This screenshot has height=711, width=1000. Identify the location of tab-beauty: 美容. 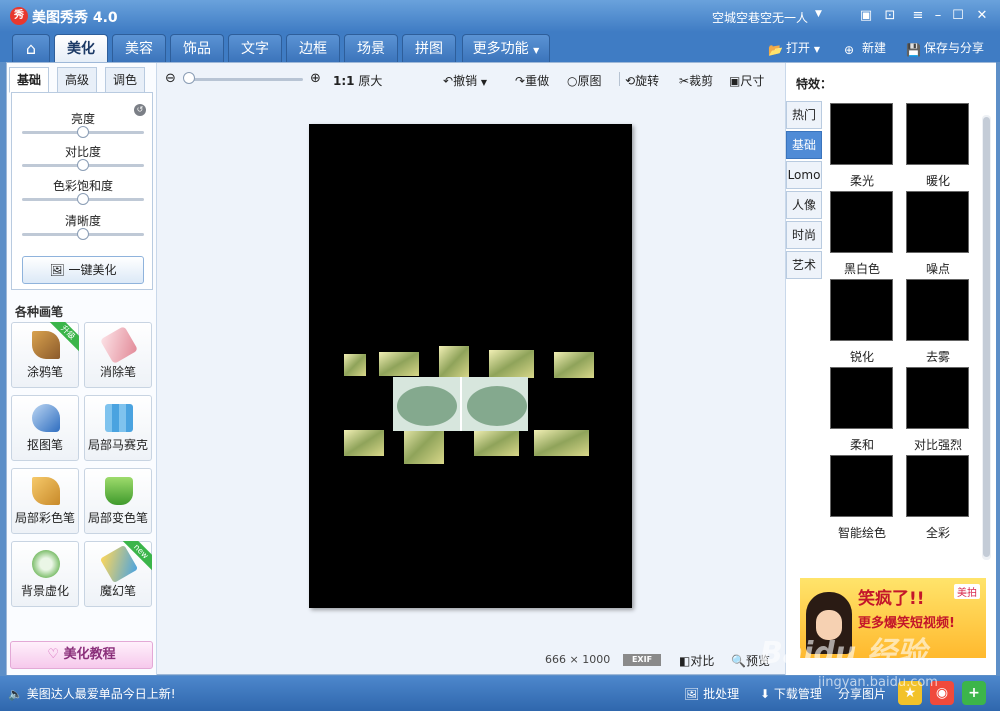
(139, 48).